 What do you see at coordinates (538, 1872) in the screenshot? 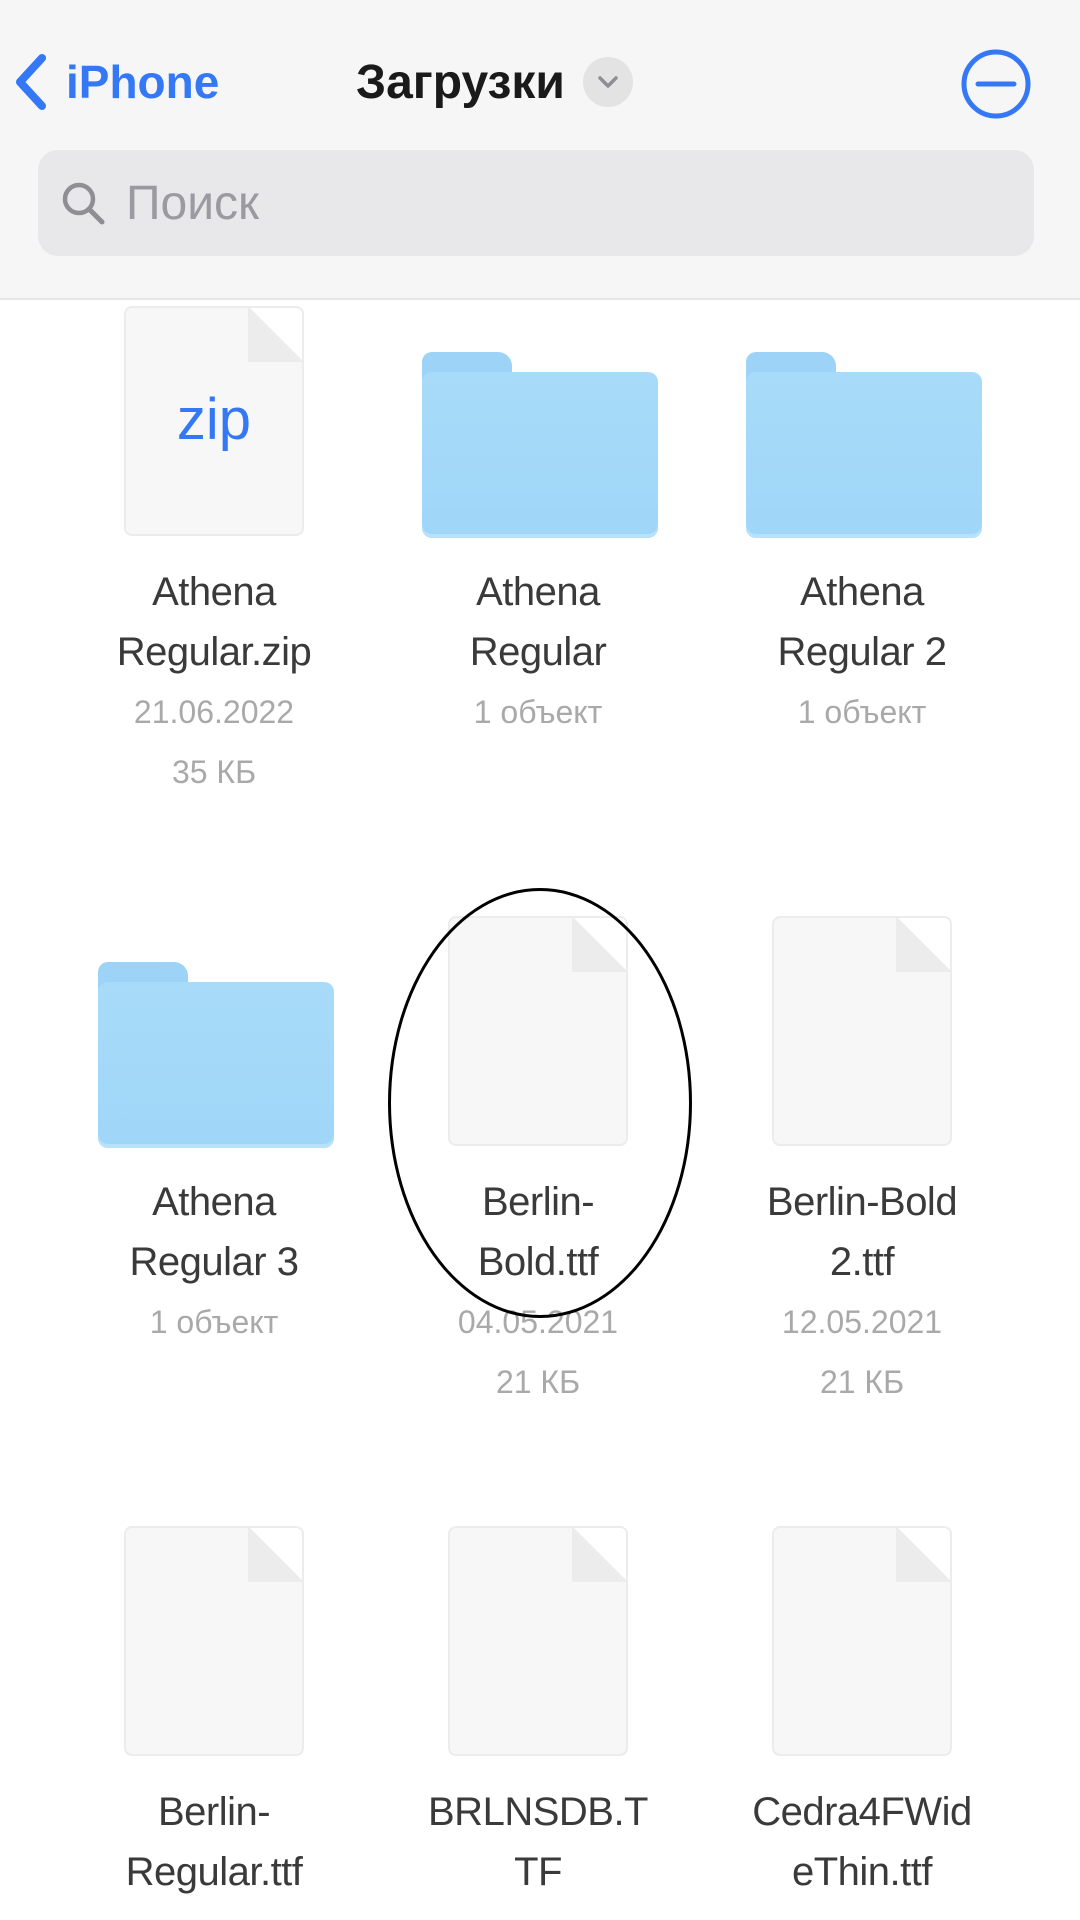
I see `file-name-line: TF` at bounding box center [538, 1872].